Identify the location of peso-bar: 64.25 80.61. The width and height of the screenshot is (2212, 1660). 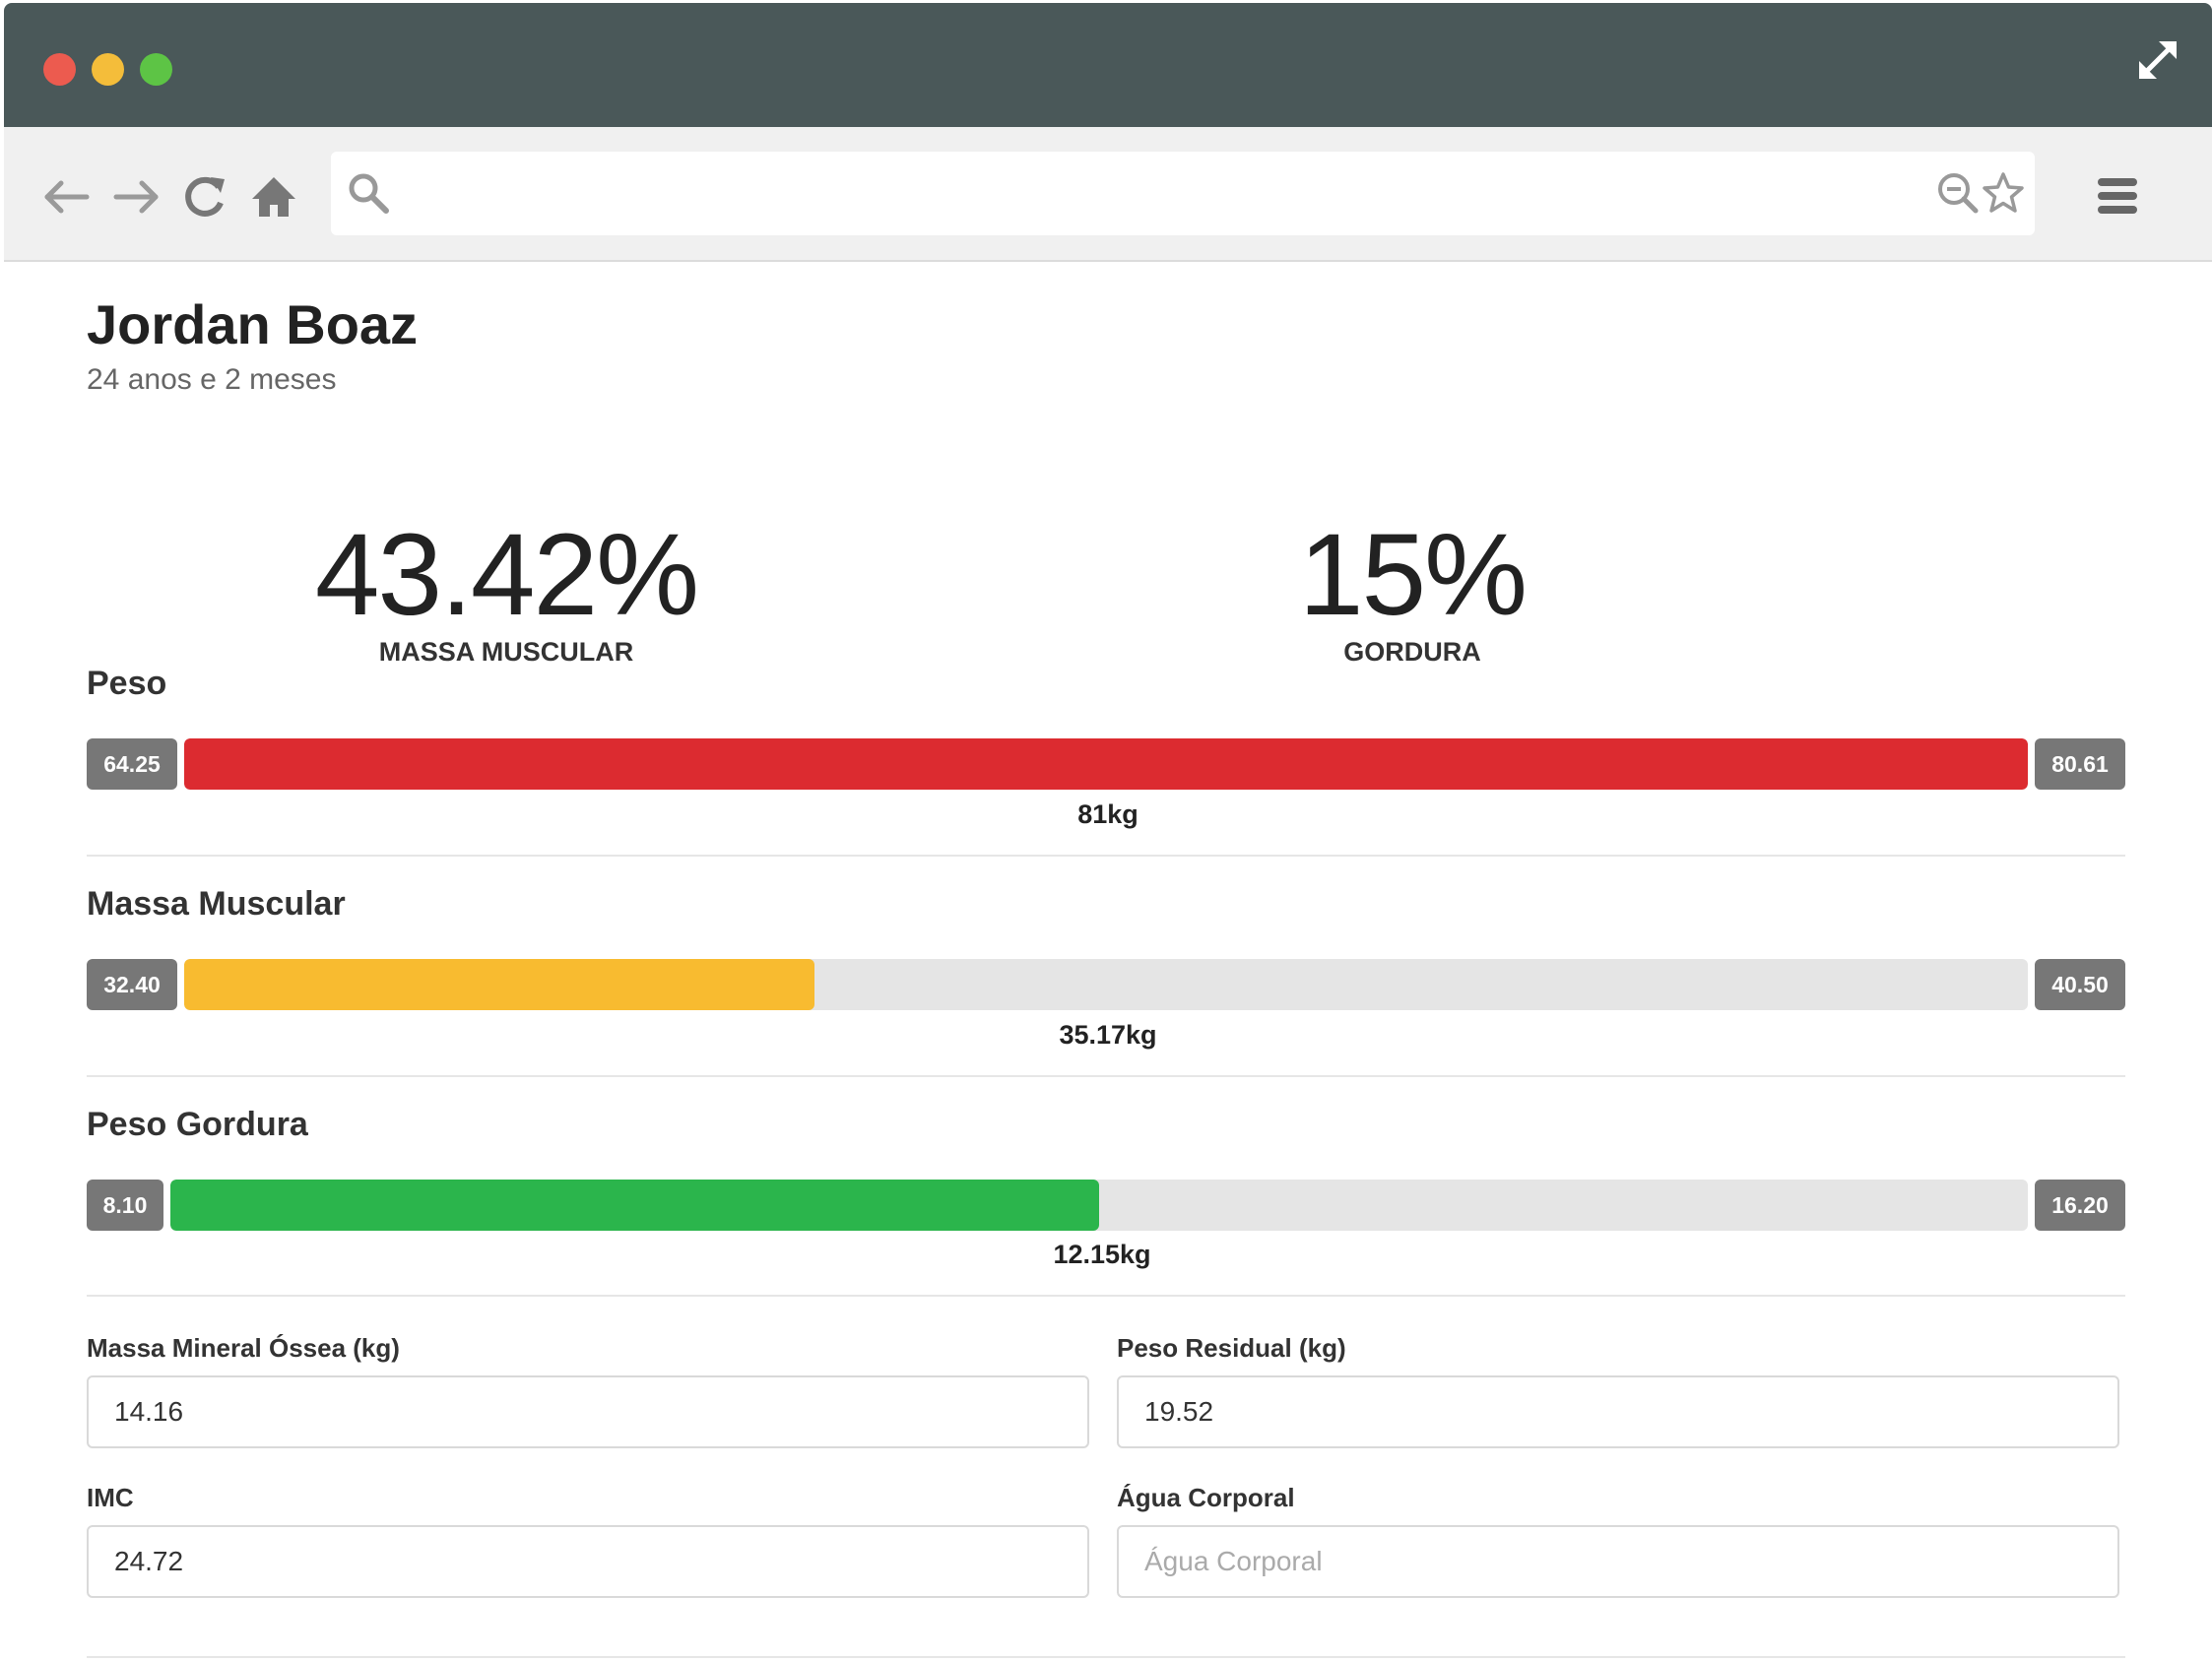
(1106, 764).